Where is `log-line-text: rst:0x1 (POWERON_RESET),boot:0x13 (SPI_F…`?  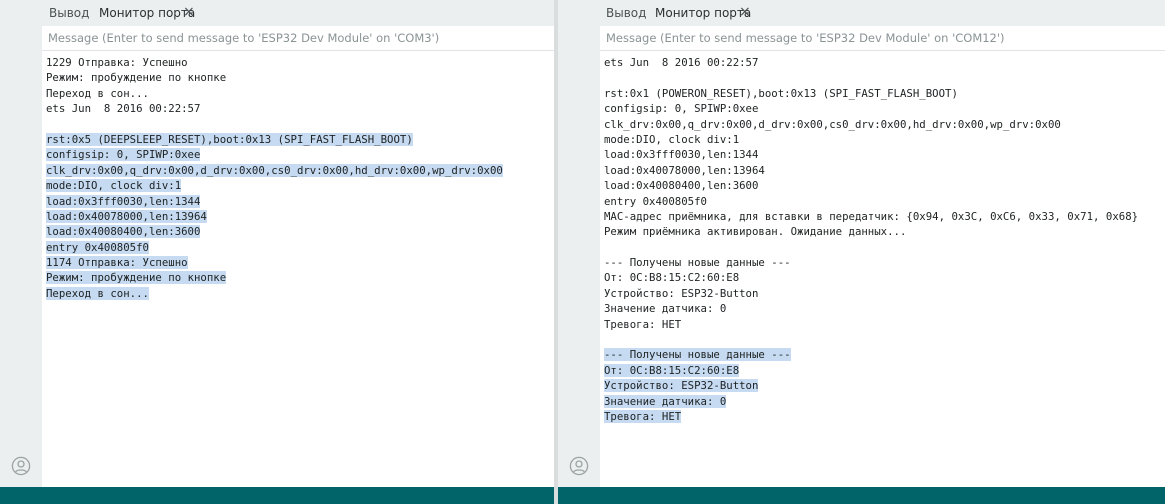 log-line-text: rst:0x1 (POWERON_RESET),boot:0x13 (SPI_F… is located at coordinates (781, 93).